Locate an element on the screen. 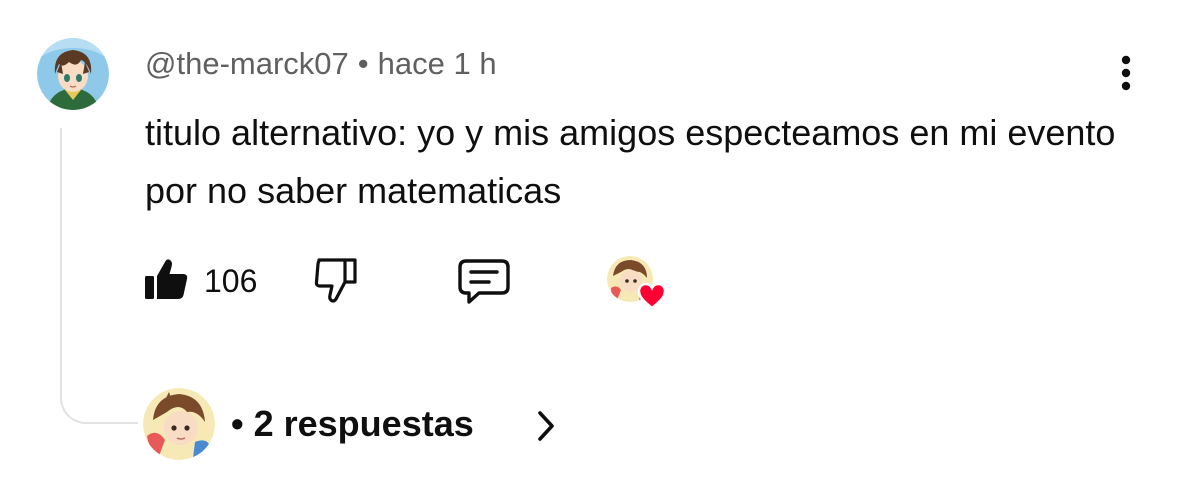  comment-header: @the-marck07 • hace 1 h is located at coordinates (321, 64).